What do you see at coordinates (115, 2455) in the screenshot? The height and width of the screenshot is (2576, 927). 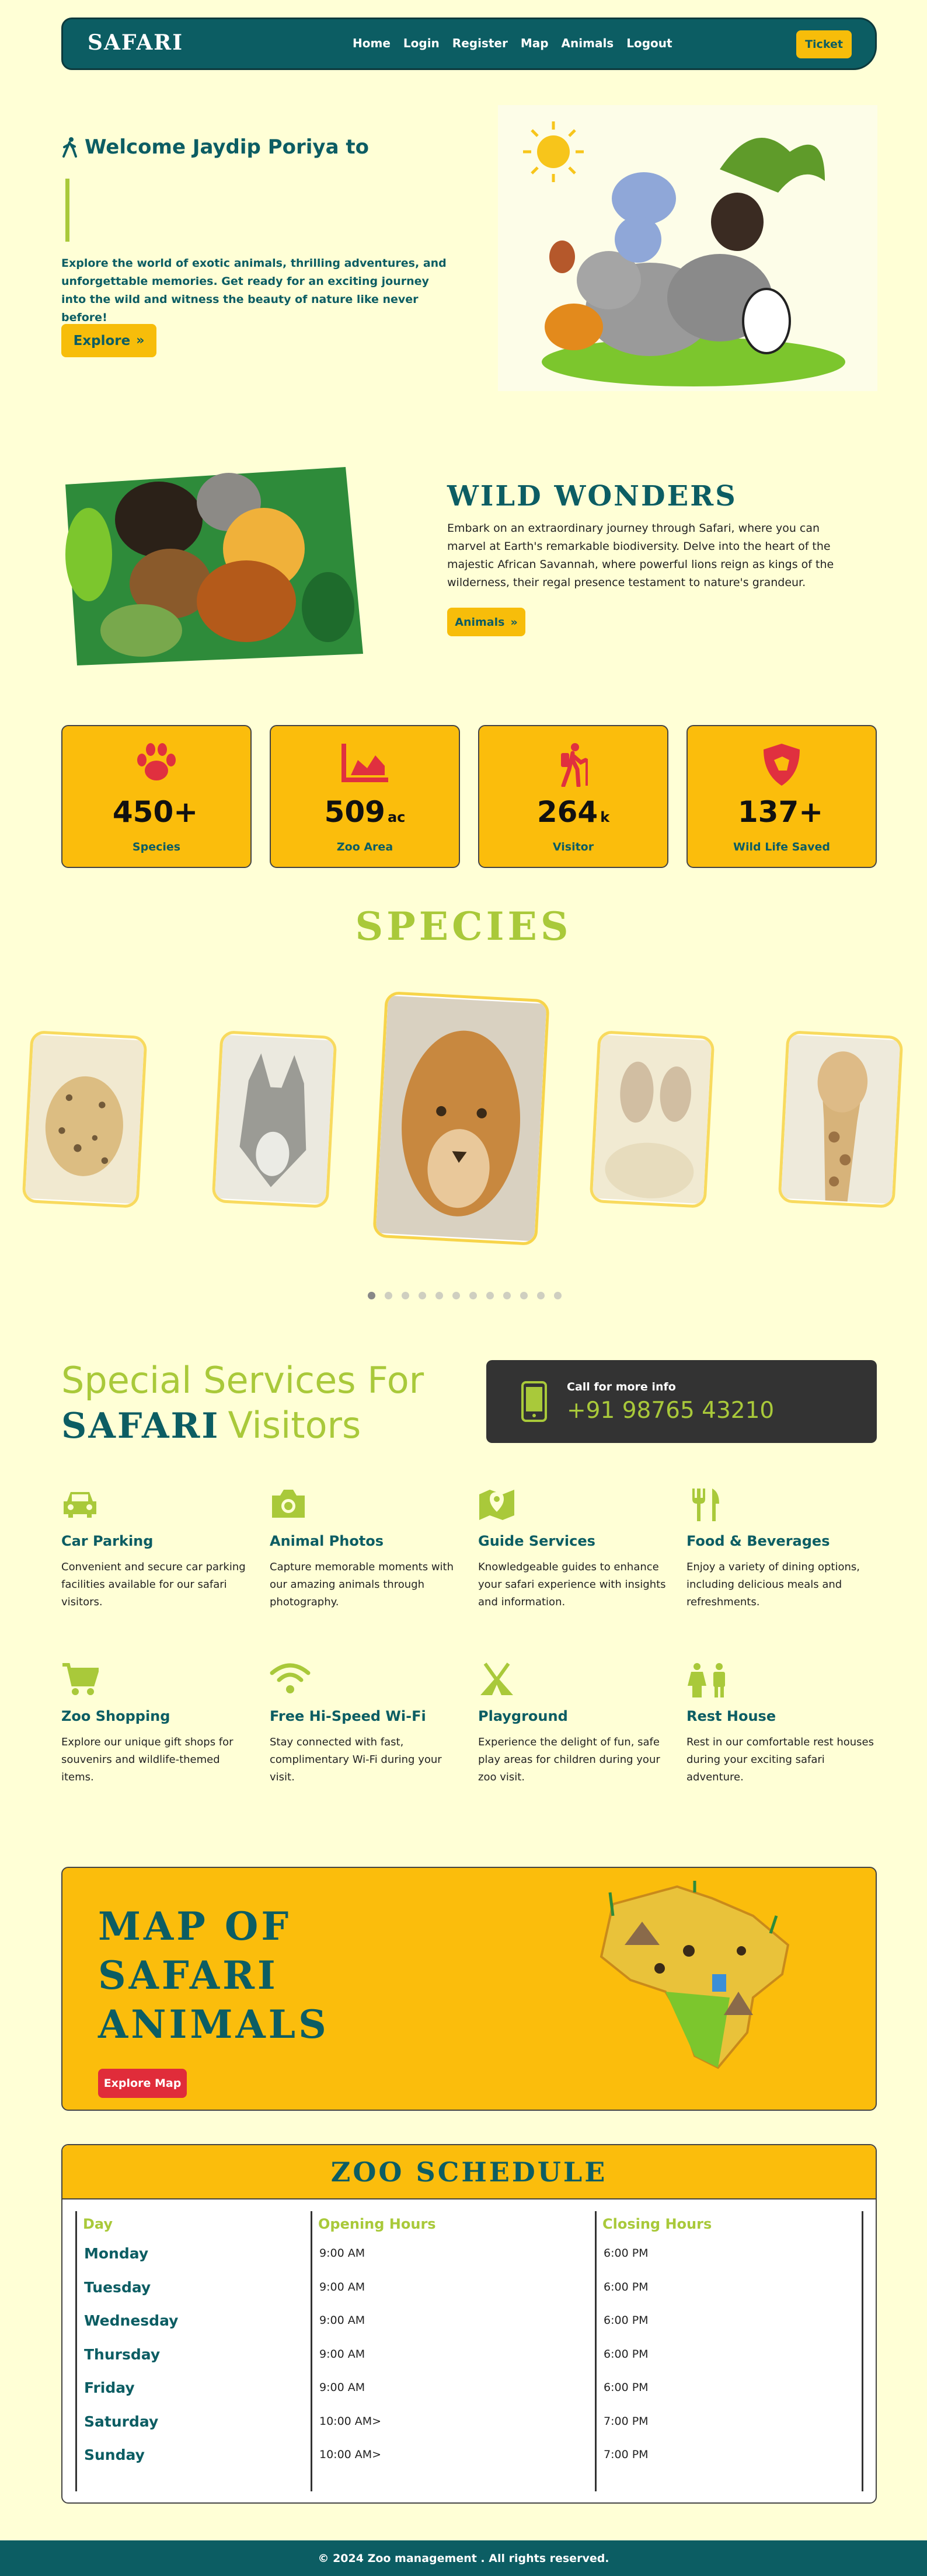 I see `schedule-day: Sunday` at bounding box center [115, 2455].